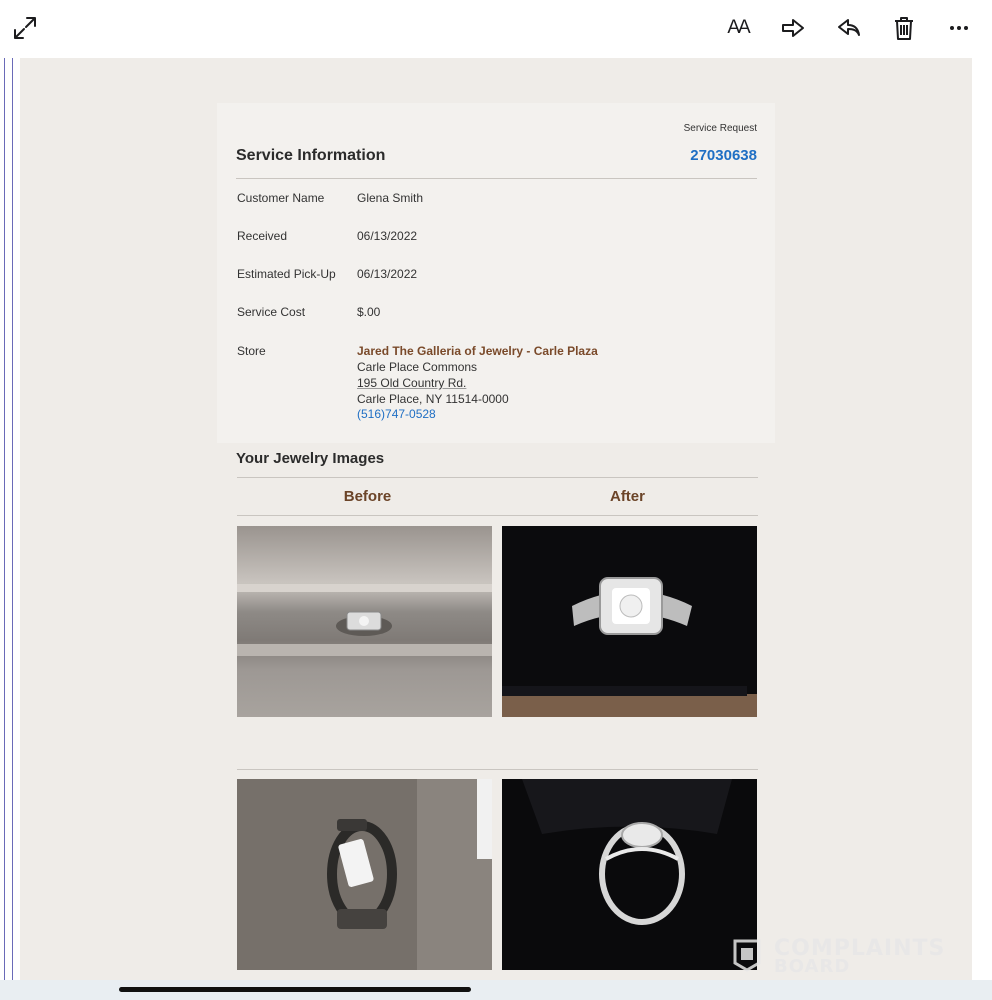 The height and width of the screenshot is (1000, 992). I want to click on pickup-value: 06/13/2022, so click(387, 274).